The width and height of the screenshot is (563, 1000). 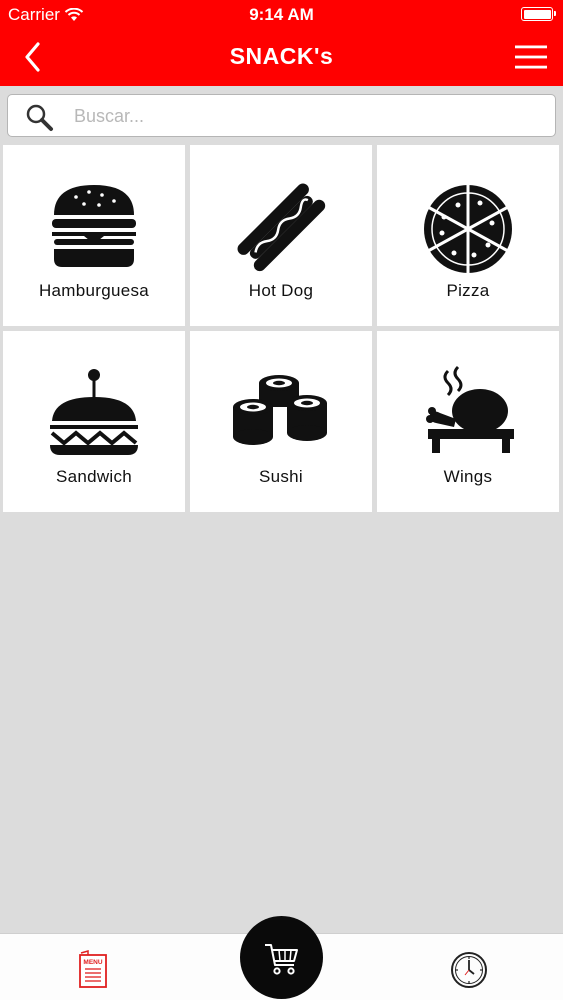 I want to click on battery-icon, so click(x=538, y=14).